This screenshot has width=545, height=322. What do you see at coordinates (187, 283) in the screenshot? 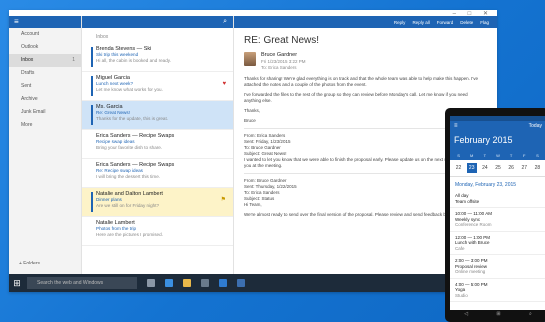
I see `file-explorer-icon` at bounding box center [187, 283].